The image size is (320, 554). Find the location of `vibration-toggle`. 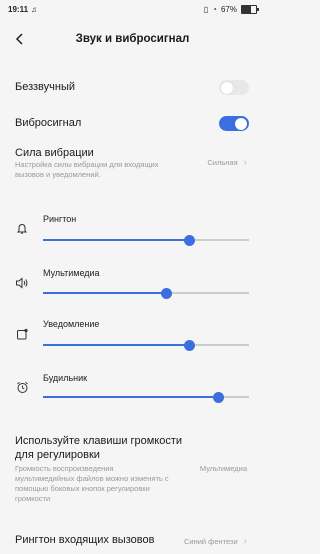

vibration-toggle is located at coordinates (234, 123).